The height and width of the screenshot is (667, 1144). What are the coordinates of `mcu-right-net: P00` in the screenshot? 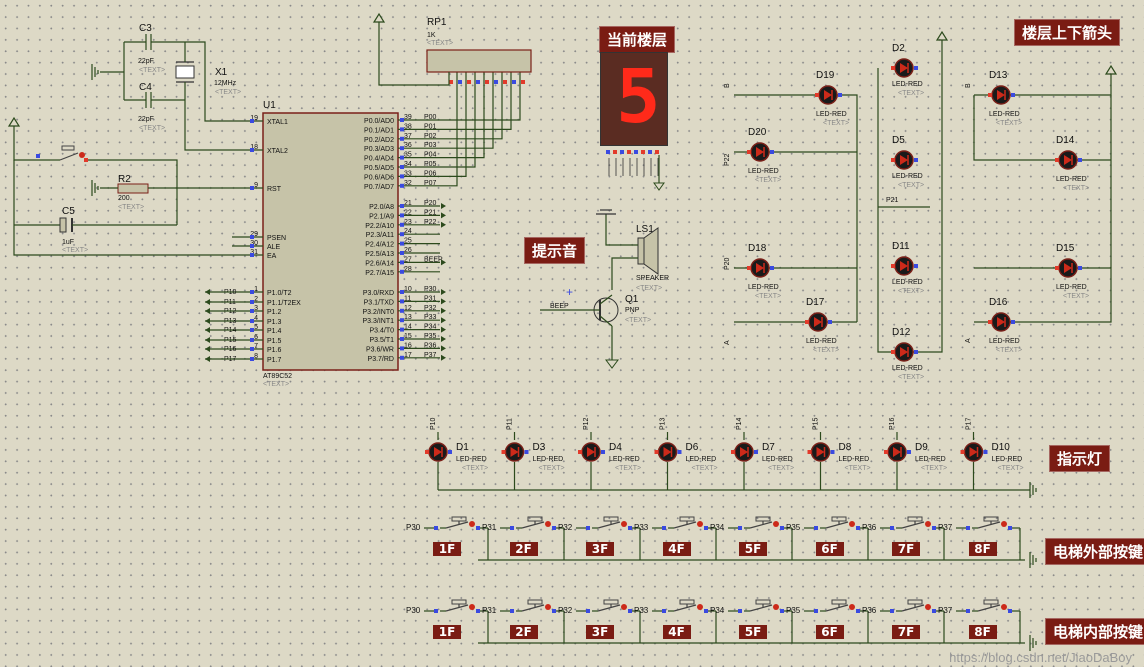 It's located at (430, 117).